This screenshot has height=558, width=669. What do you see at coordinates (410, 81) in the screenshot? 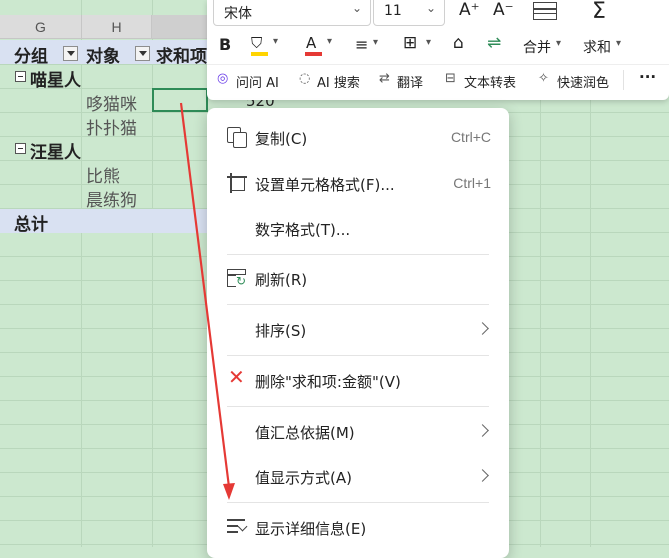
I see `translate-button: 翻译` at bounding box center [410, 81].